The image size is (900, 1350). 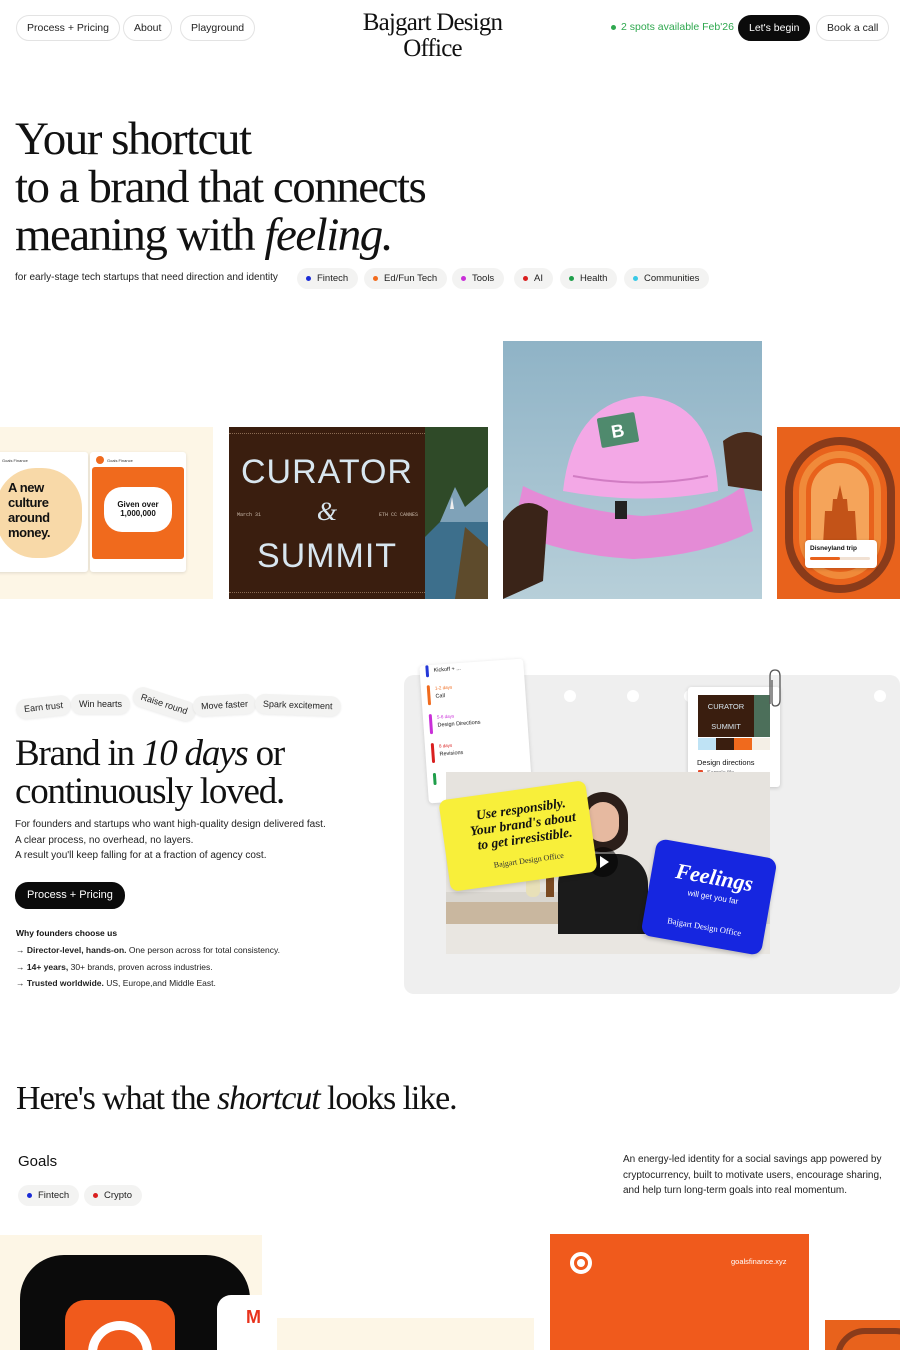 What do you see at coordinates (131, 1292) in the screenshot?
I see `goals-app-icon-preview: M` at bounding box center [131, 1292].